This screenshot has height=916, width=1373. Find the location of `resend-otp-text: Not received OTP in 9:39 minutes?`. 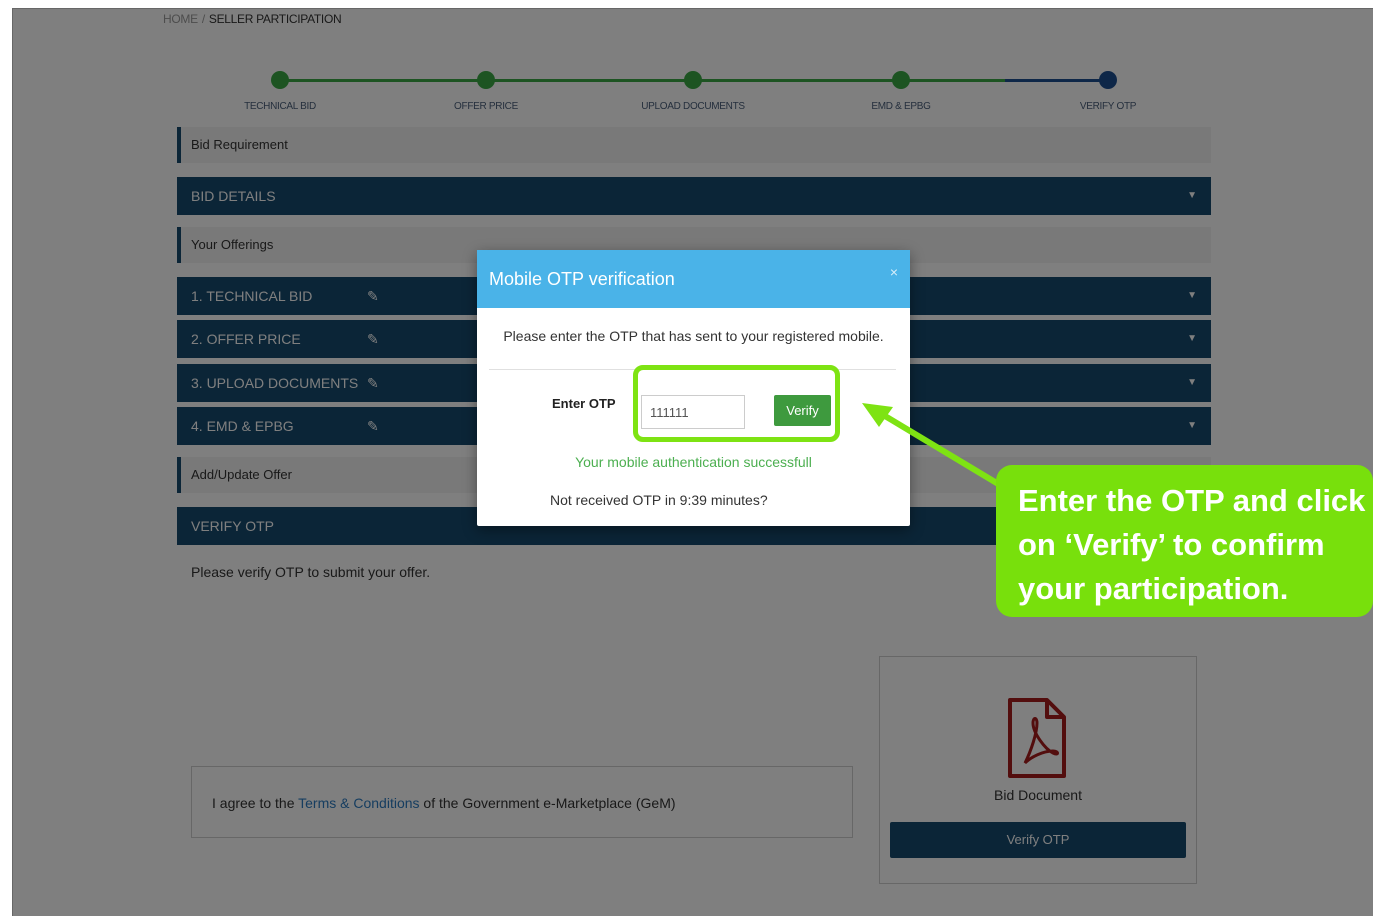

resend-otp-text: Not received OTP in 9:39 minutes? is located at coordinates (659, 500).